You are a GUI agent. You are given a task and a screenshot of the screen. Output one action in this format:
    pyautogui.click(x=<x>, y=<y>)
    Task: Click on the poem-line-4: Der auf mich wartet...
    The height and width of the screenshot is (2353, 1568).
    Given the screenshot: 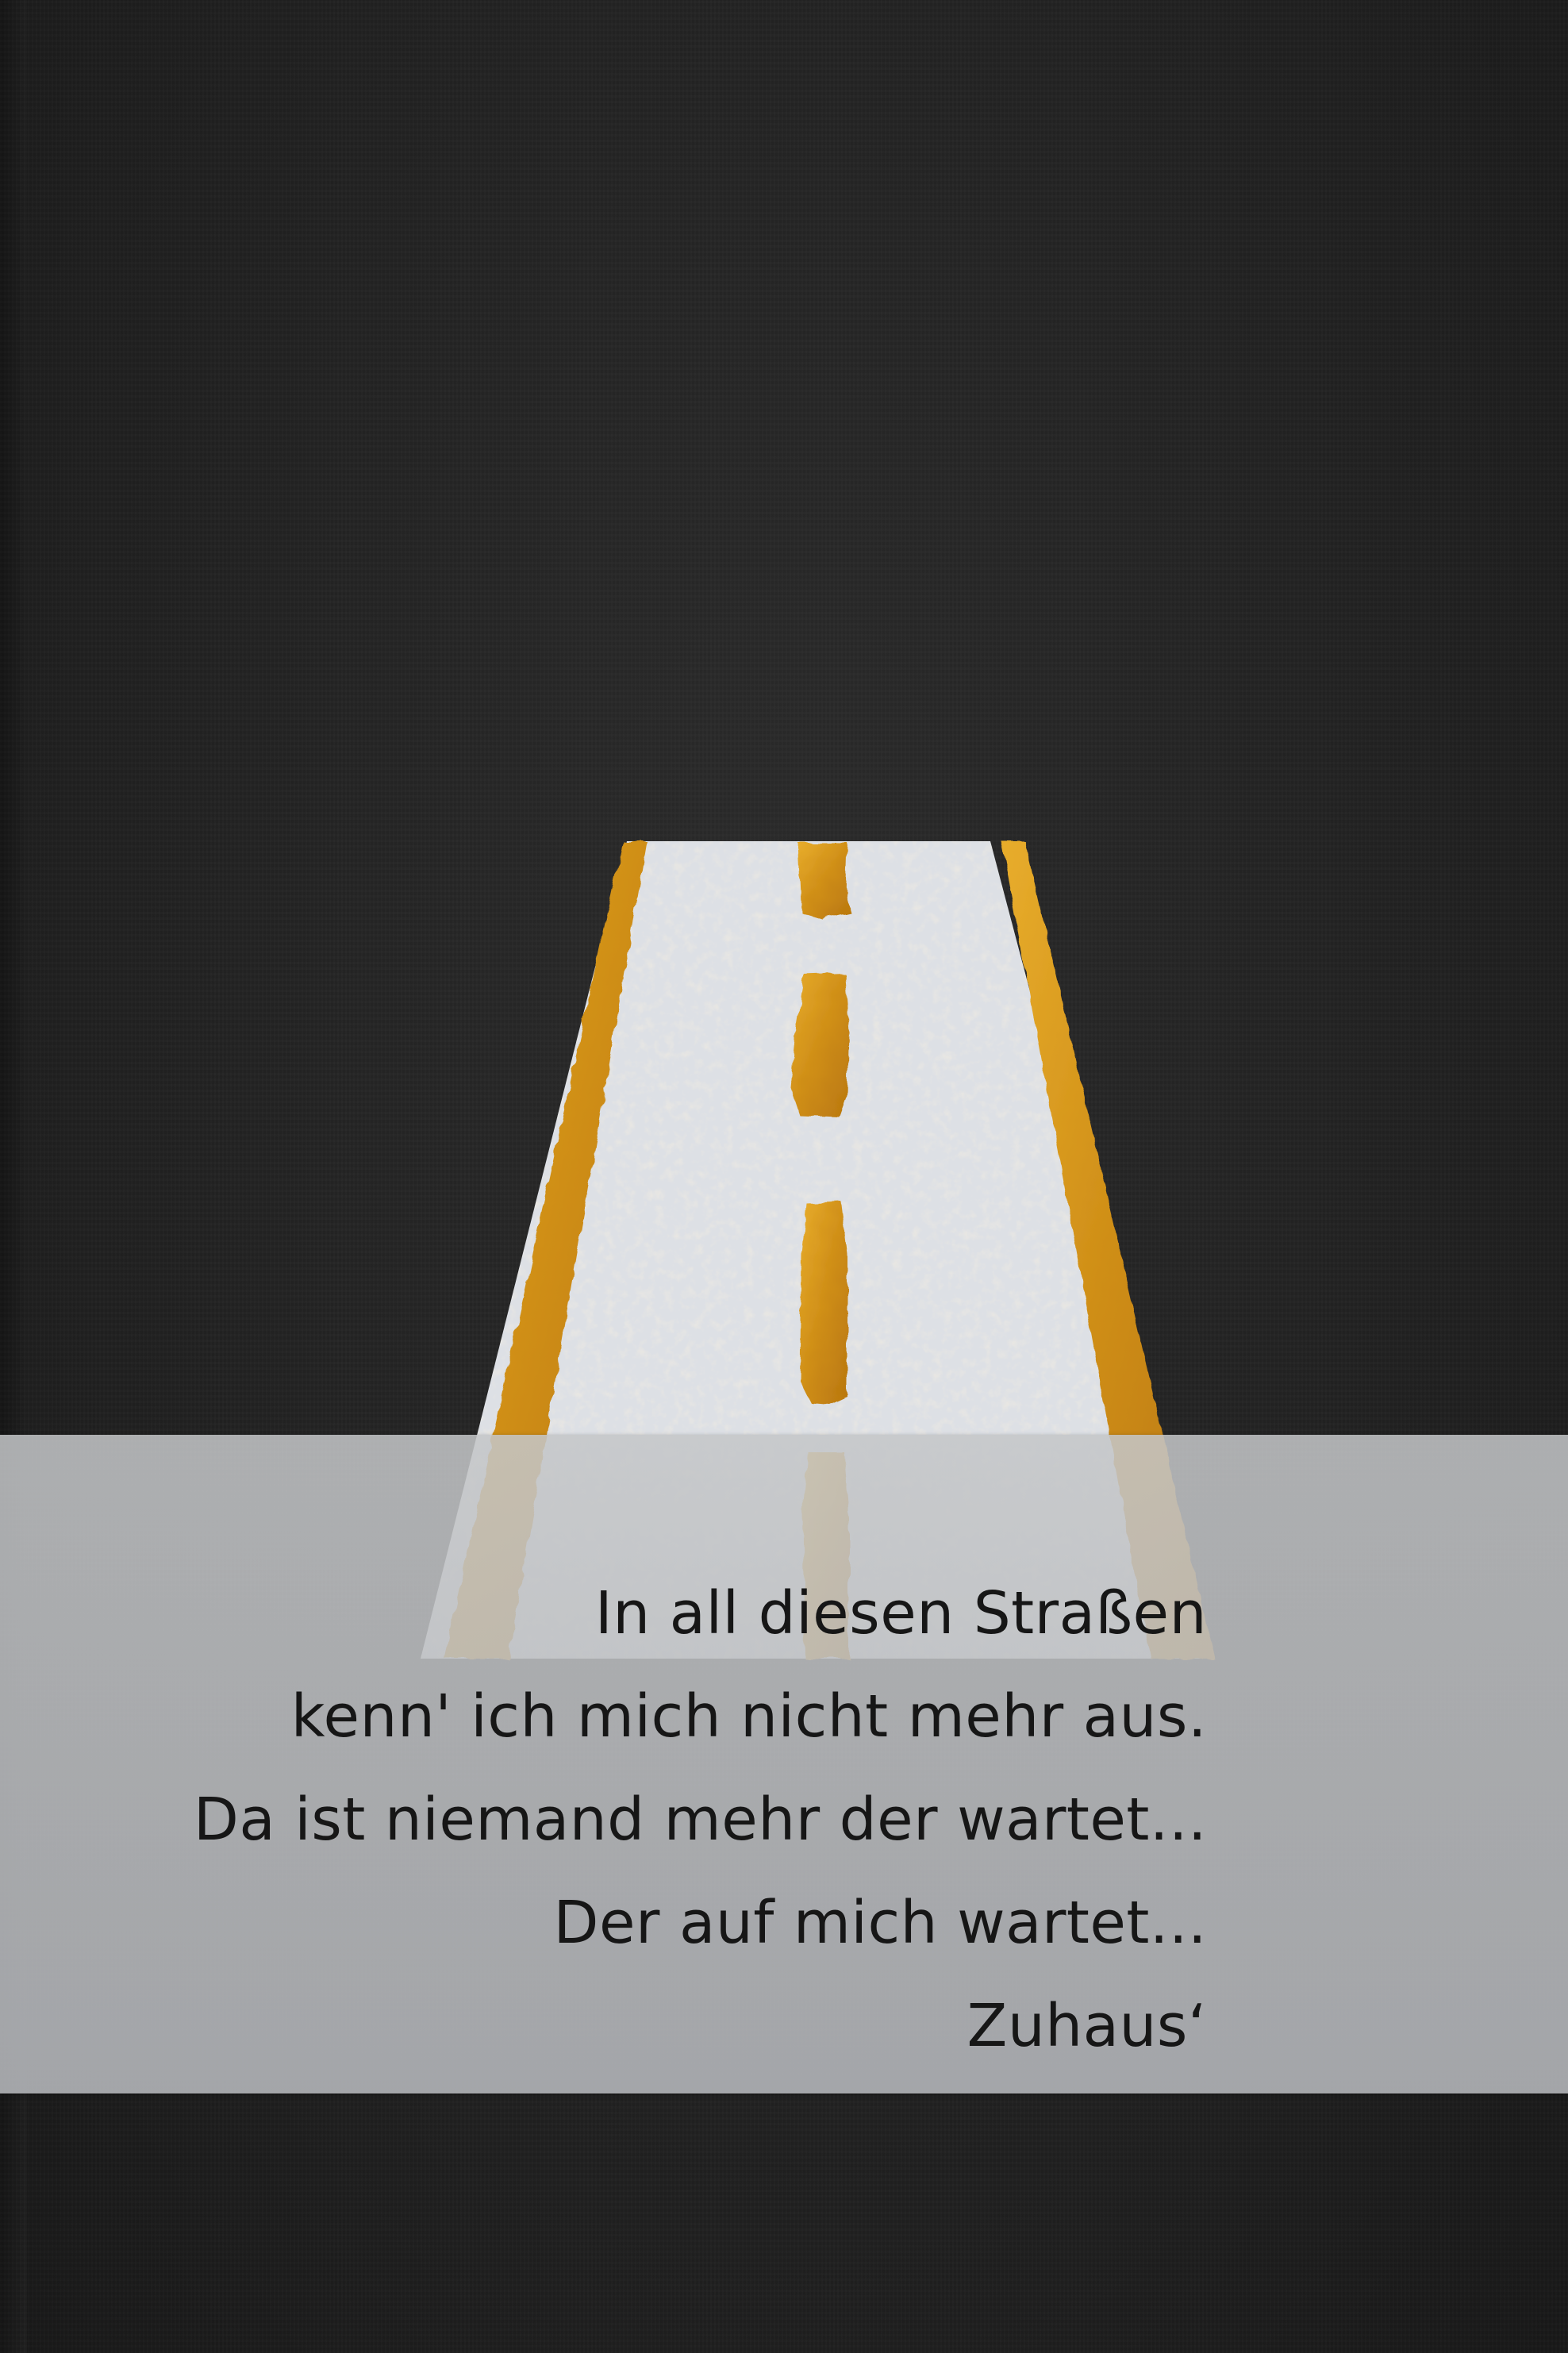 What is the action you would take?
    pyautogui.click(x=880, y=1923)
    